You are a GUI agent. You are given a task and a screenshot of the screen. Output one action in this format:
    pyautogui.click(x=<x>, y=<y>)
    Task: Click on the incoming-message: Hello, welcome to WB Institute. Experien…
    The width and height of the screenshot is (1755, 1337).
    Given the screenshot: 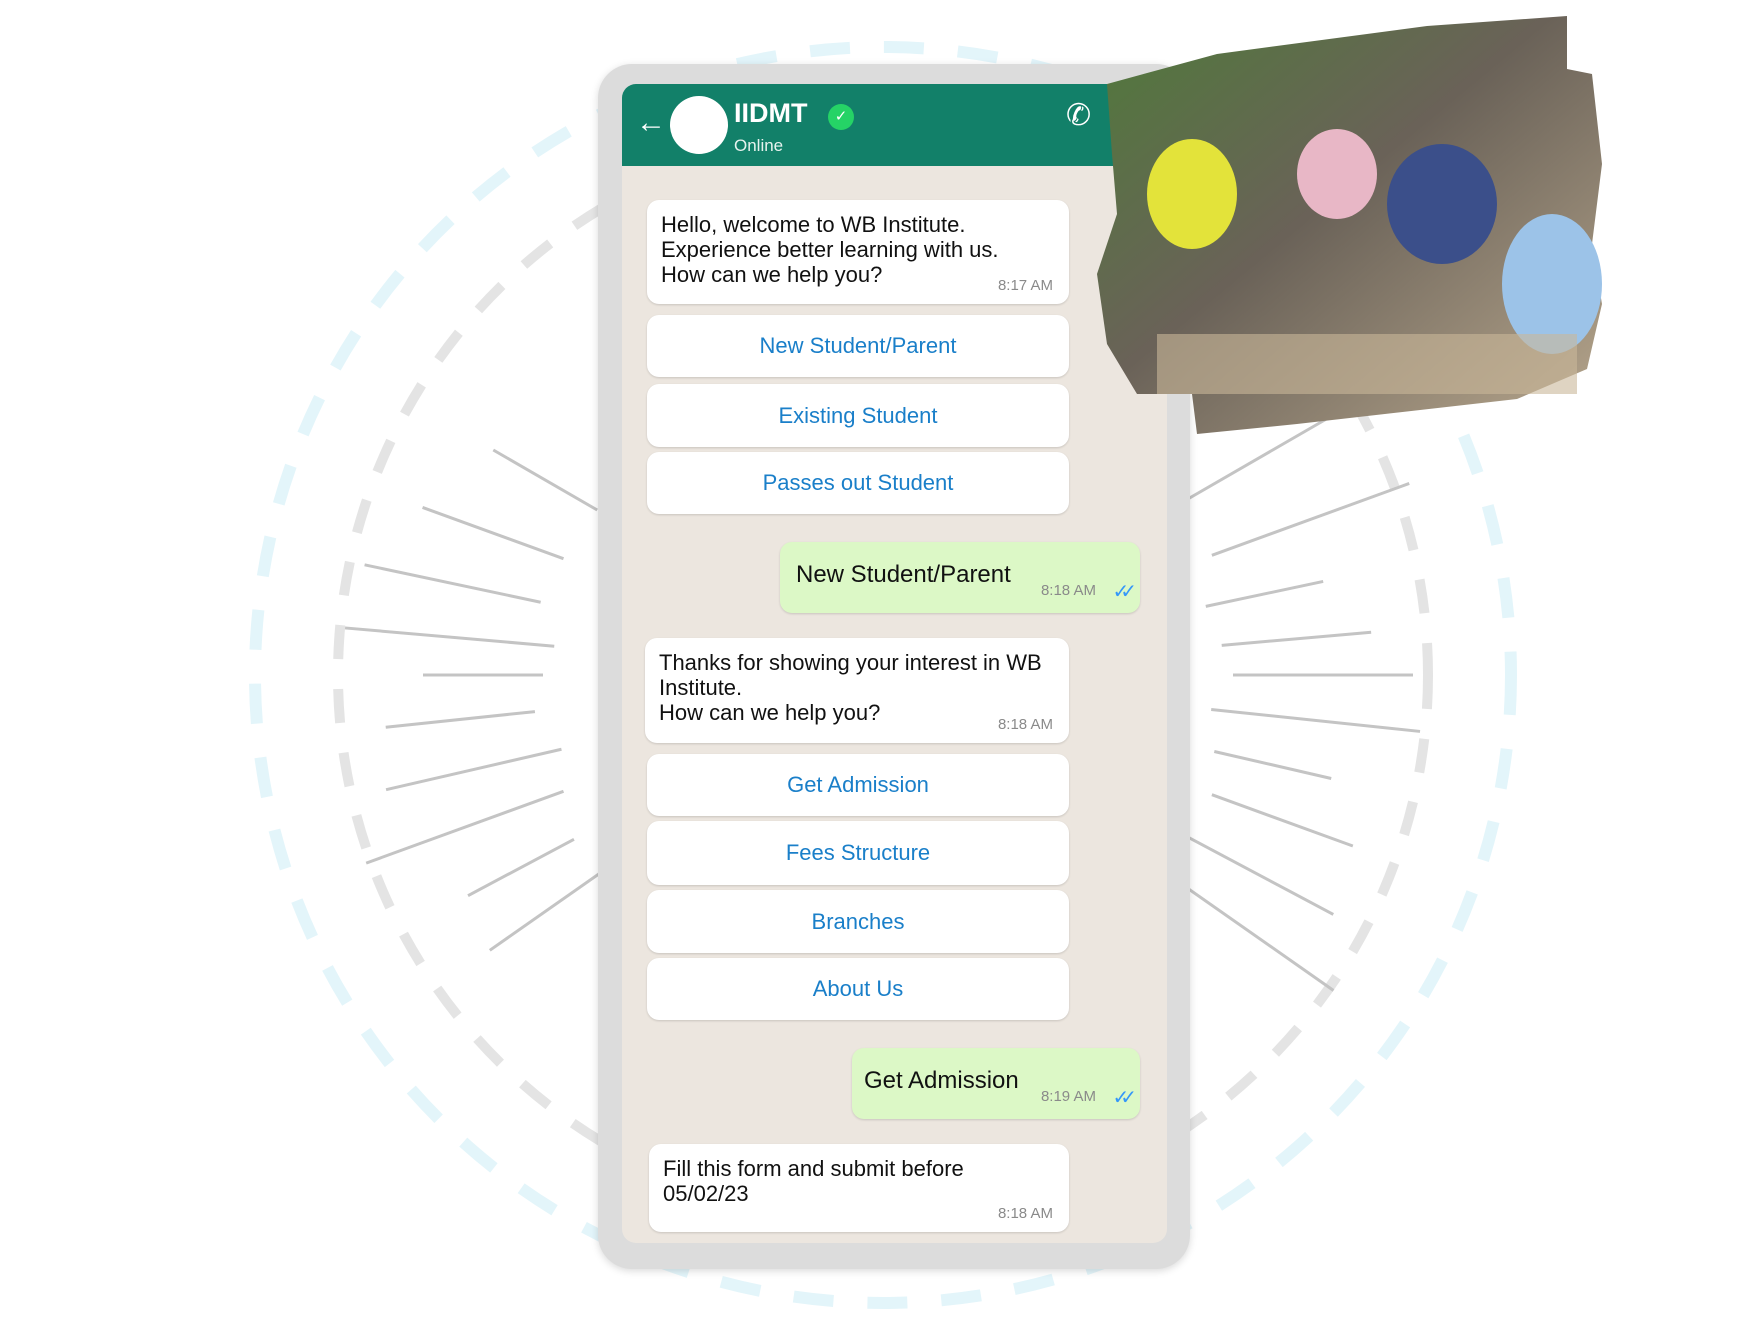 What is the action you would take?
    pyautogui.click(x=858, y=252)
    